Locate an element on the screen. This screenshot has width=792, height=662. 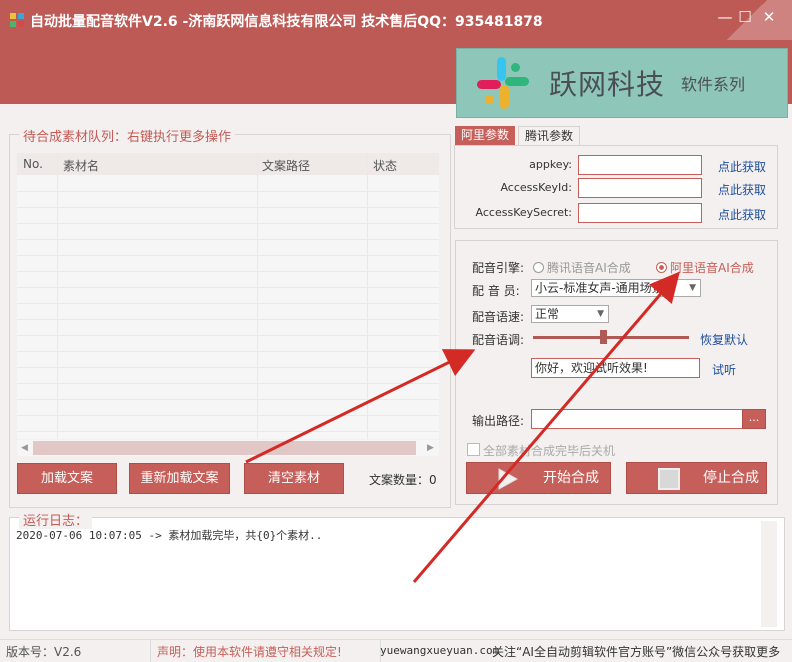
access-key-id-input is located at coordinates (640, 188).